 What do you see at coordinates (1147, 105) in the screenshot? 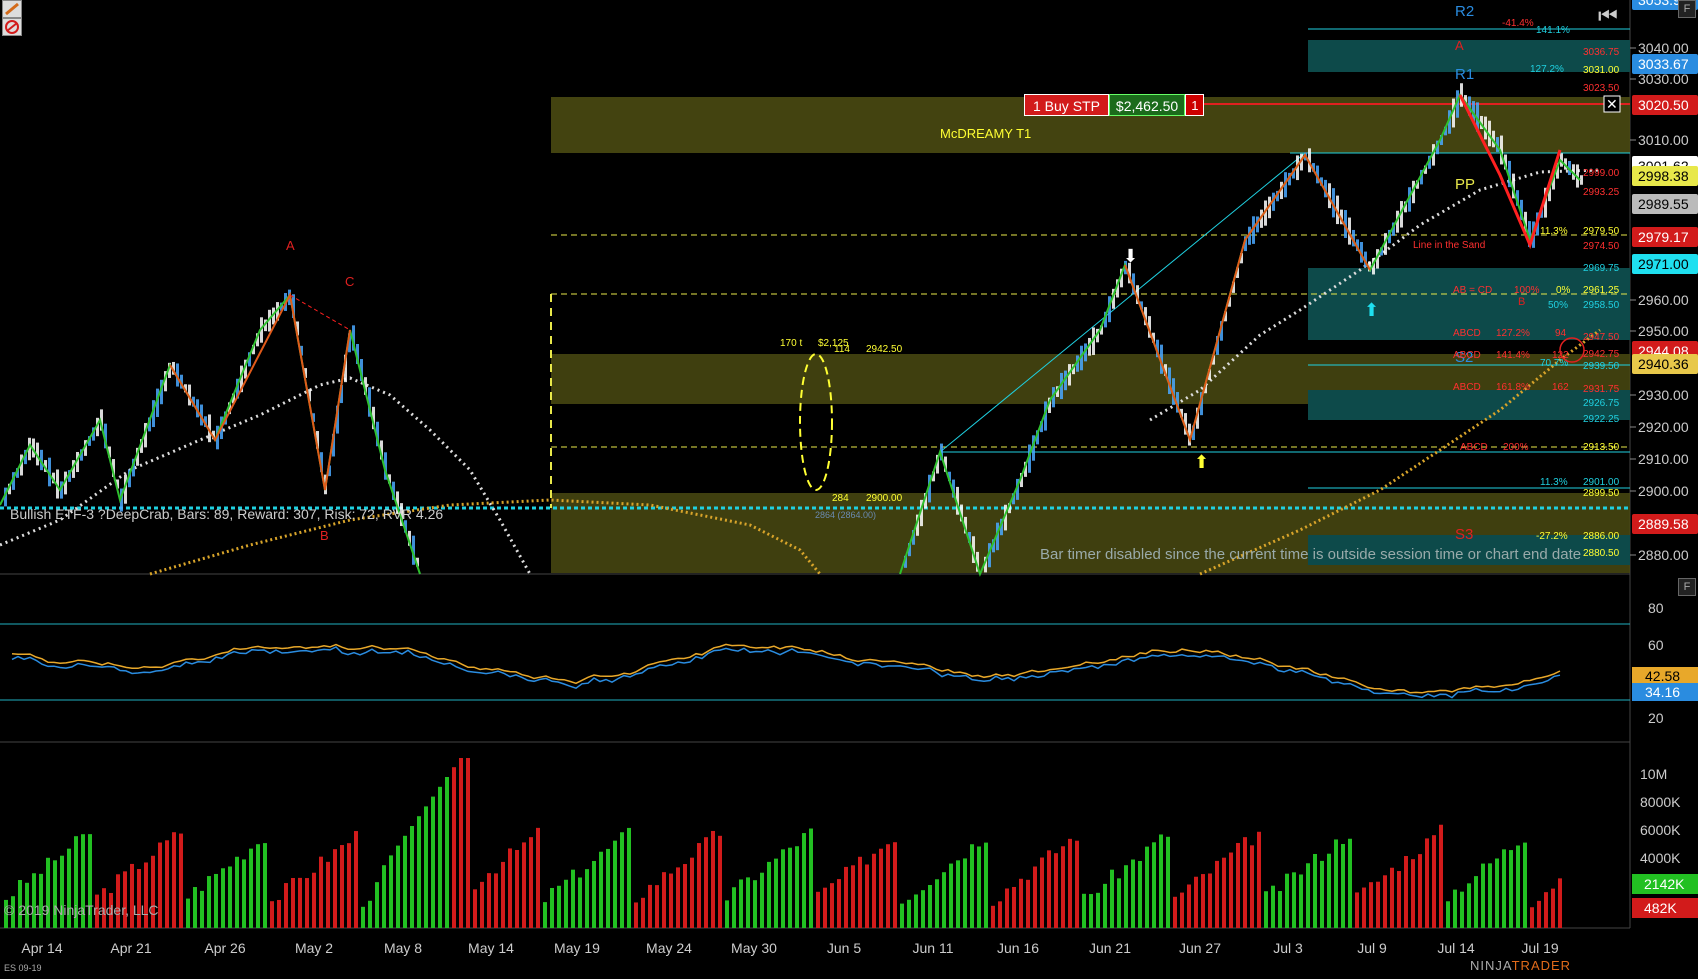
I see `order-pnl: $2,462.50` at bounding box center [1147, 105].